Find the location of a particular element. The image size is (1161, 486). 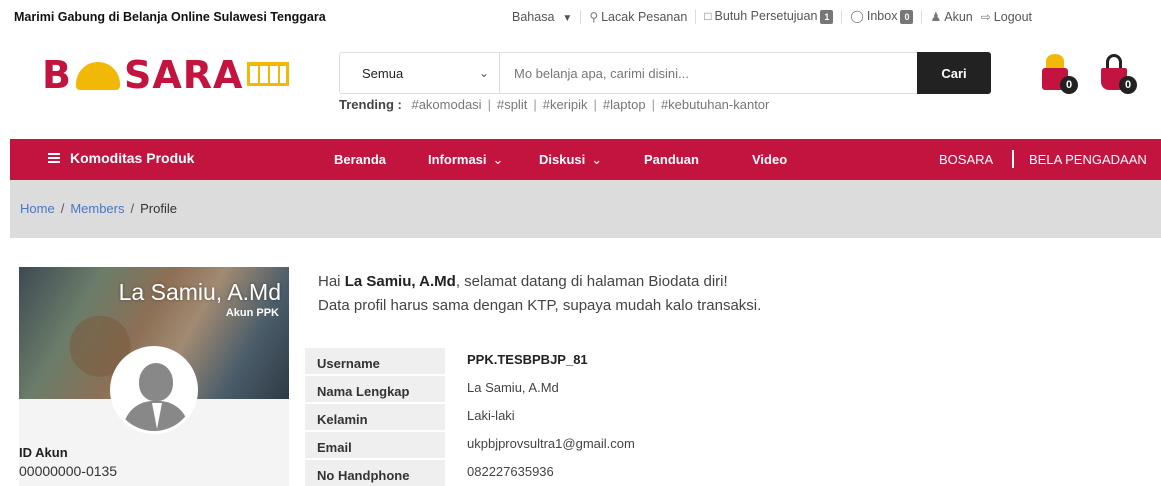

approval-link: □ Butuh Persetujuan 1 is located at coordinates (769, 16).